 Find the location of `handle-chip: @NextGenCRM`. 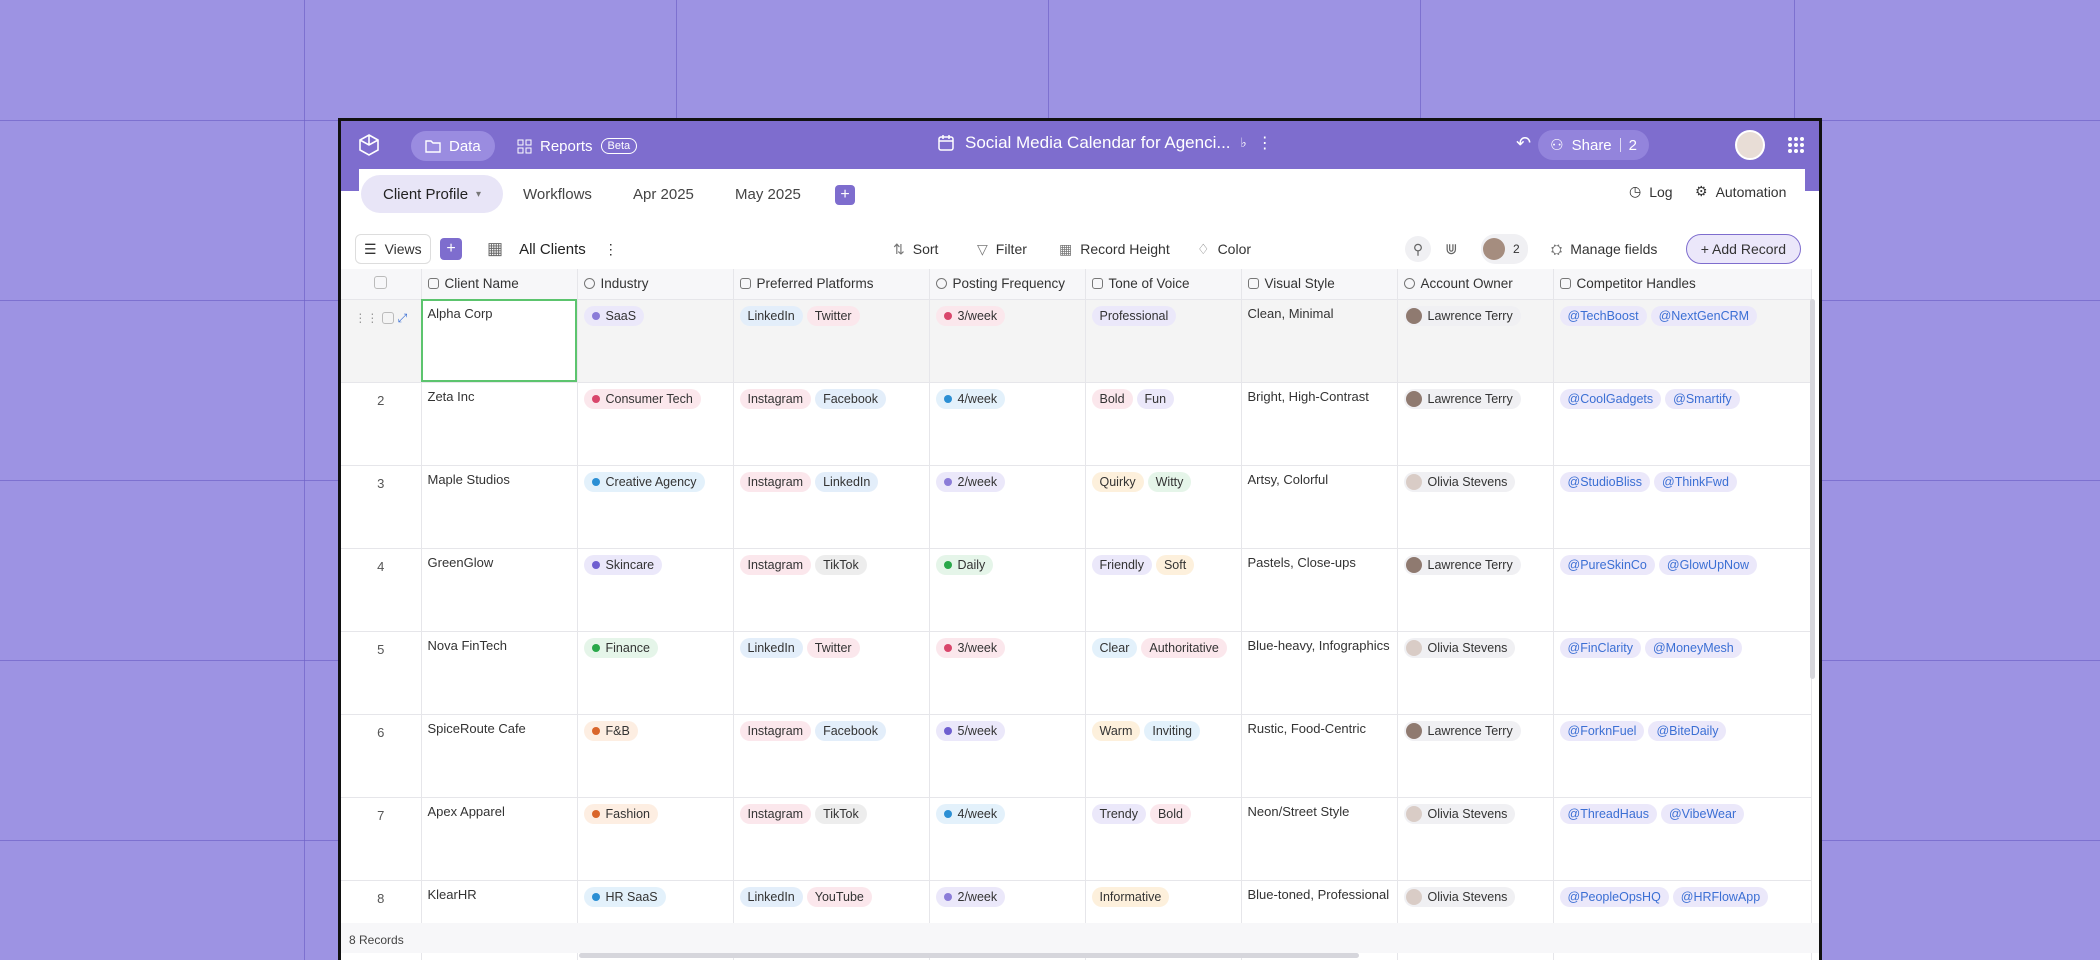

handle-chip: @NextGenCRM is located at coordinates (1704, 315).